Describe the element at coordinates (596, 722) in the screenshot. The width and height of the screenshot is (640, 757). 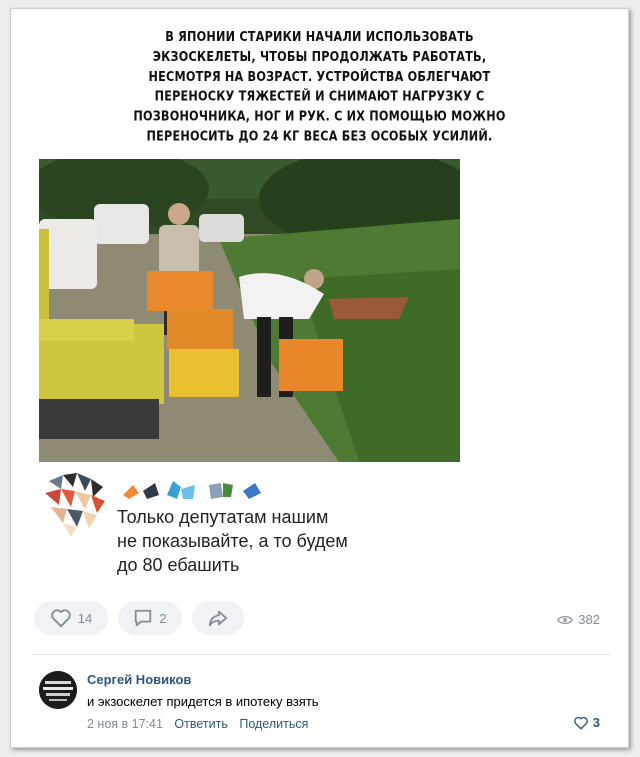
I see `reply-like-count: 3` at that location.